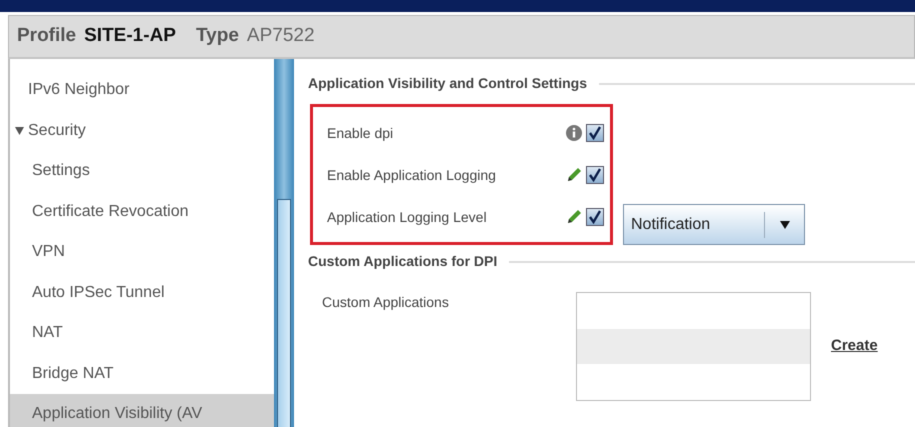  I want to click on section-title: Application Visibility and Control Settings, so click(447, 83).